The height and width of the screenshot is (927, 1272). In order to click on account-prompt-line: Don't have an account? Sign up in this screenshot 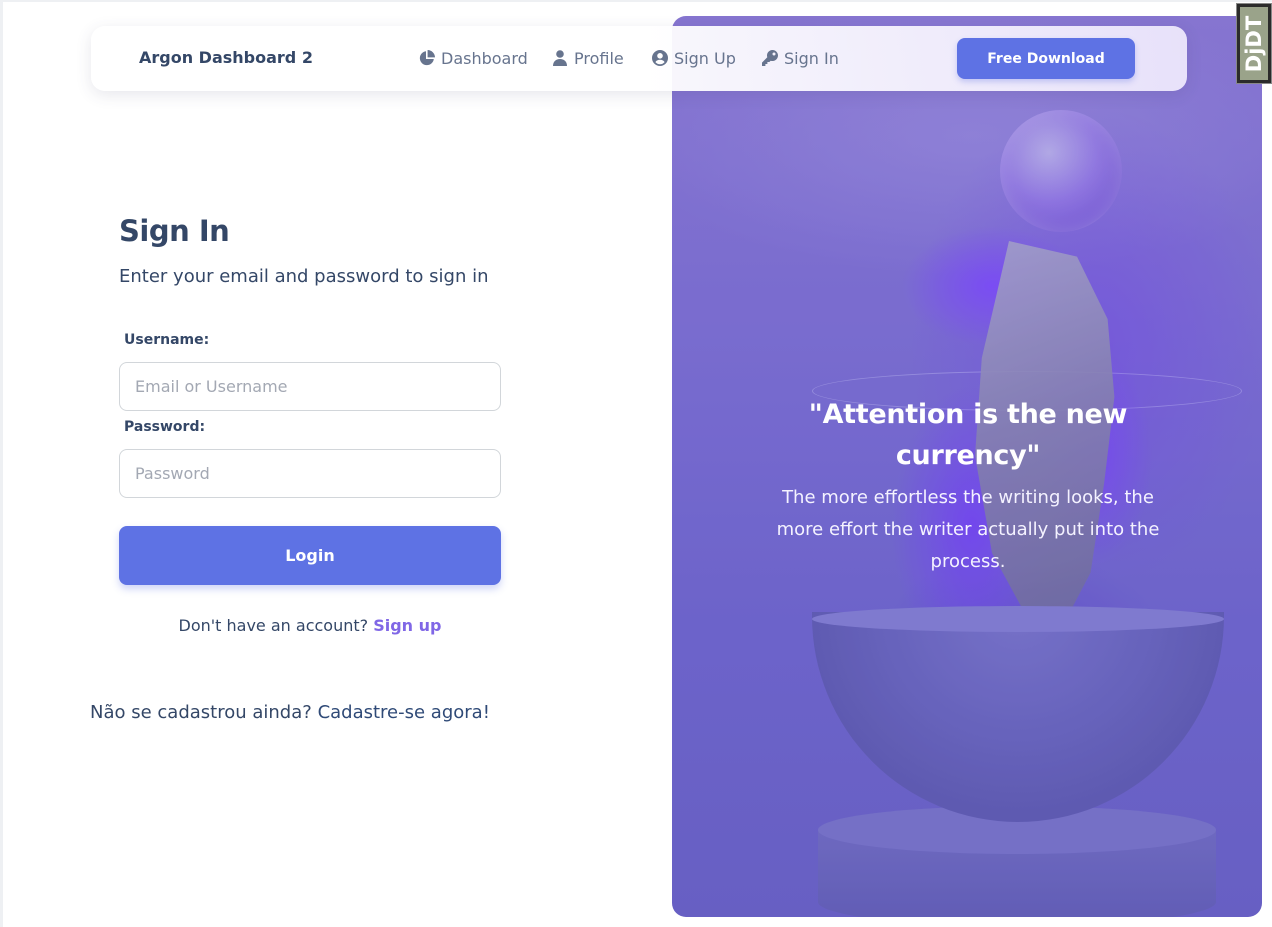, I will do `click(310, 625)`.